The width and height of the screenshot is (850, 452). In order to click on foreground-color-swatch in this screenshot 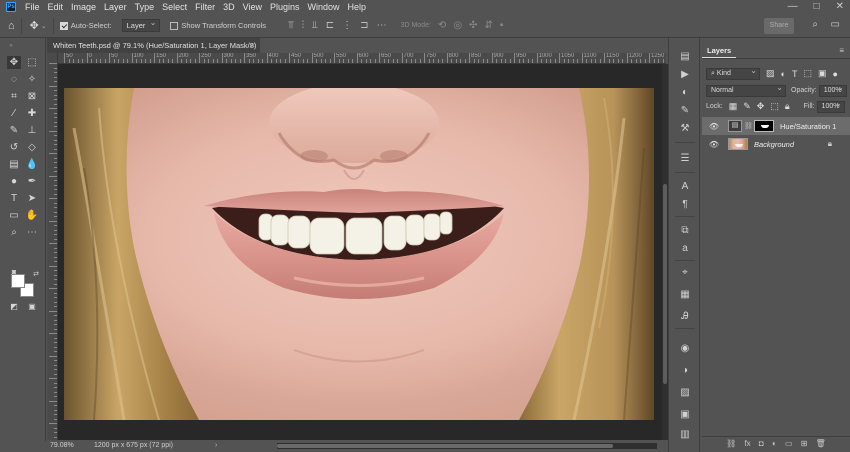, I will do `click(18, 281)`.